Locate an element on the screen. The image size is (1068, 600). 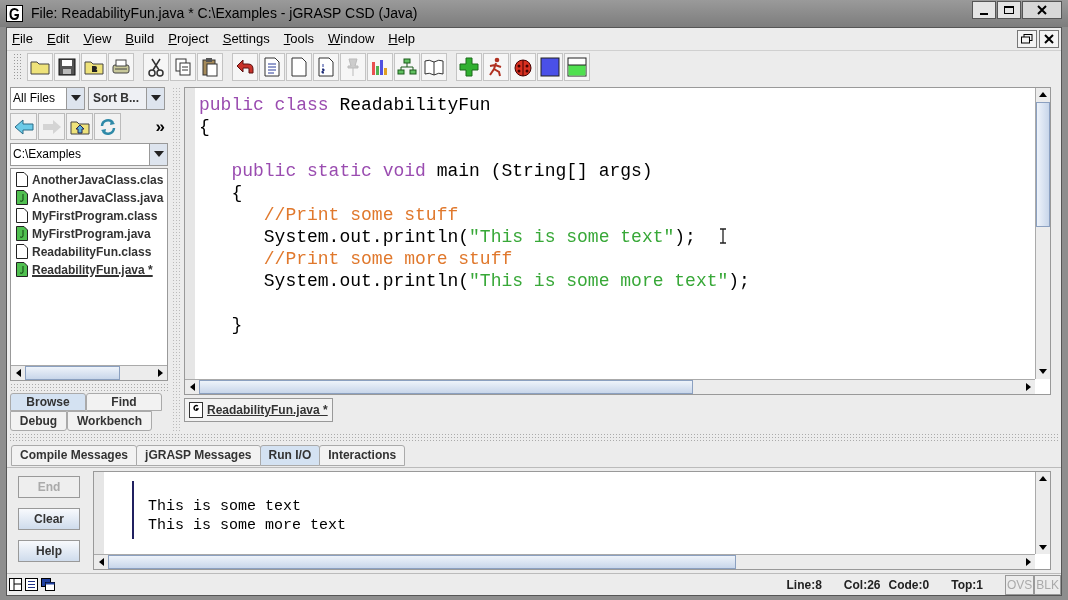
tab: jGRASP Messages is located at coordinates (198, 455).